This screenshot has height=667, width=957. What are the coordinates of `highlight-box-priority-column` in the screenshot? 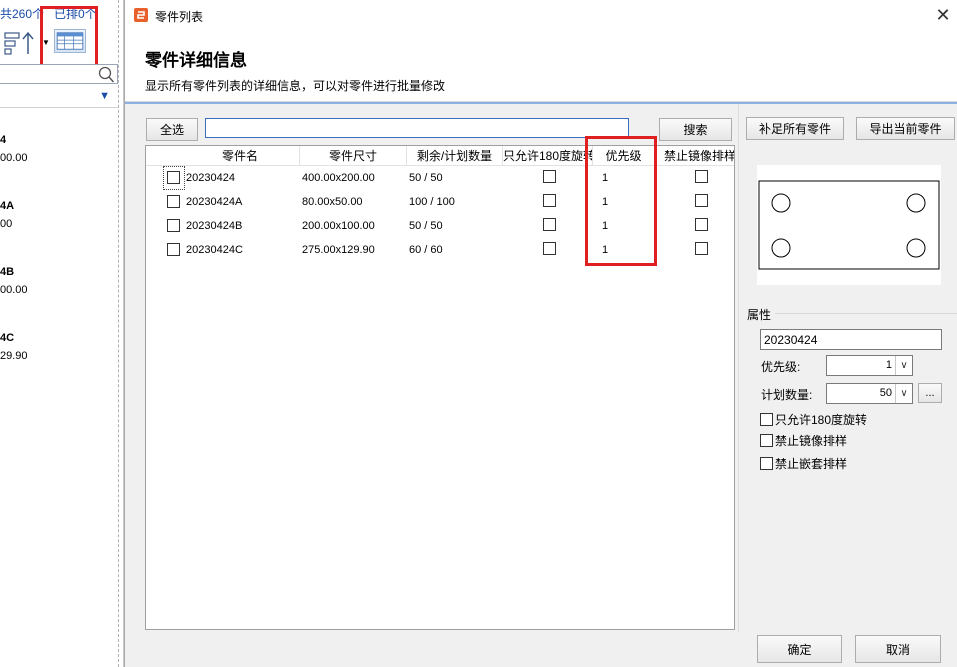 It's located at (621, 201).